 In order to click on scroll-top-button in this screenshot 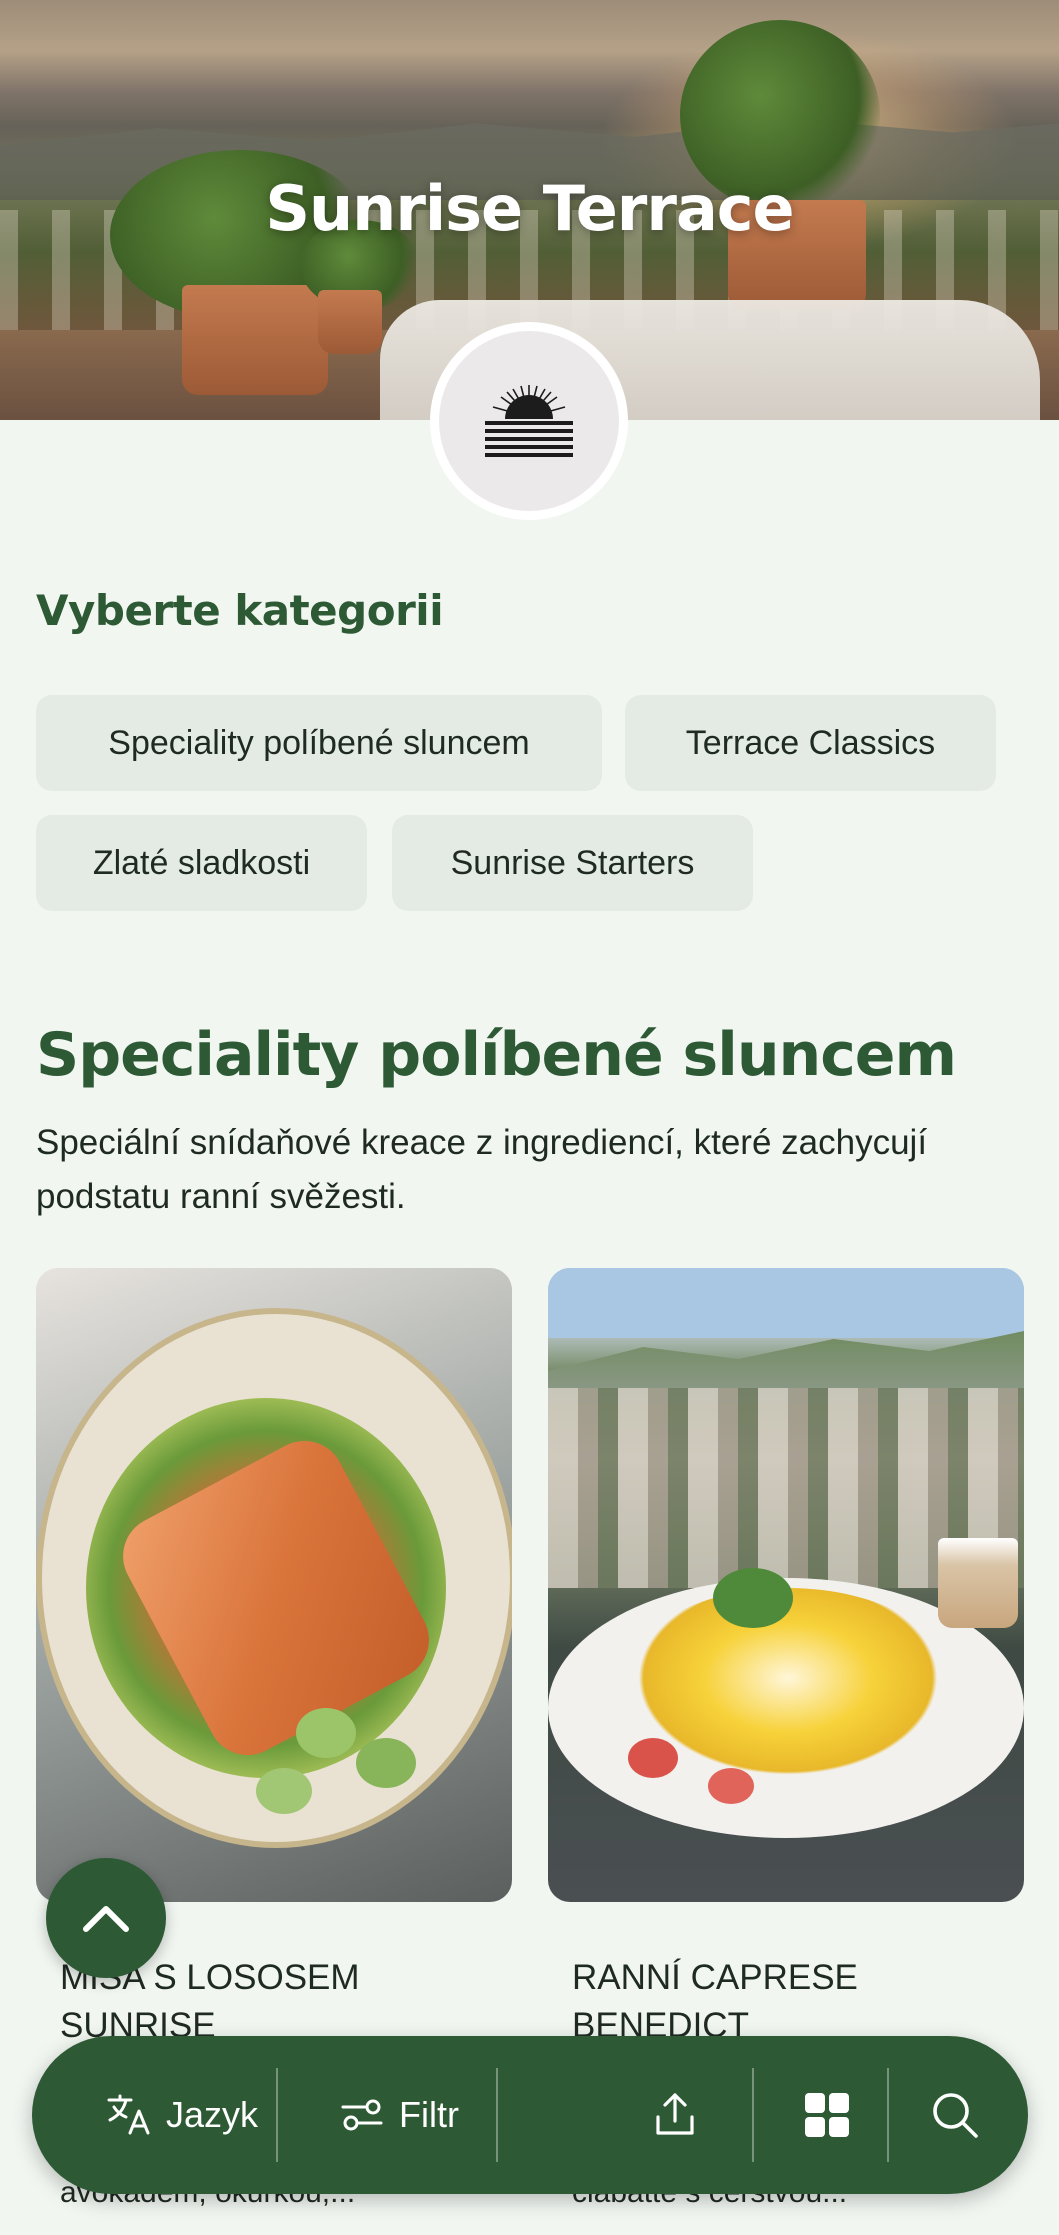, I will do `click(106, 1918)`.